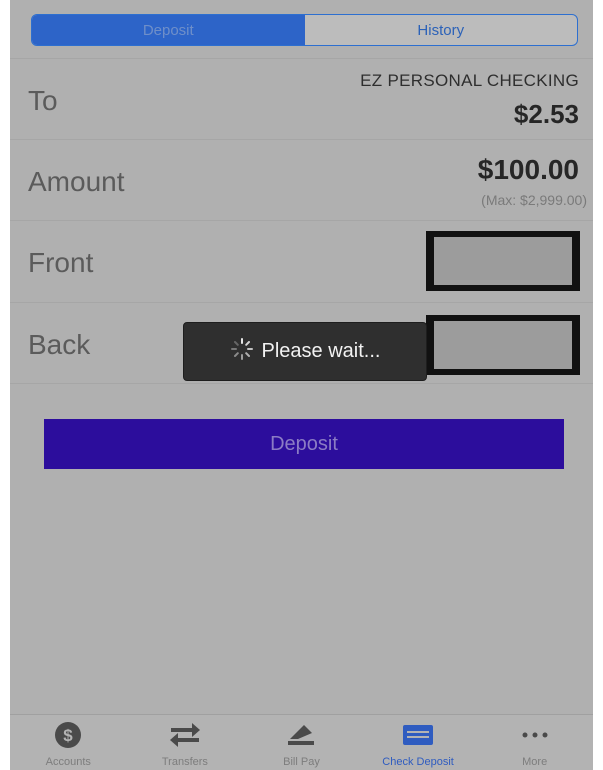  What do you see at coordinates (59, 344) in the screenshot?
I see `back-label: Back` at bounding box center [59, 344].